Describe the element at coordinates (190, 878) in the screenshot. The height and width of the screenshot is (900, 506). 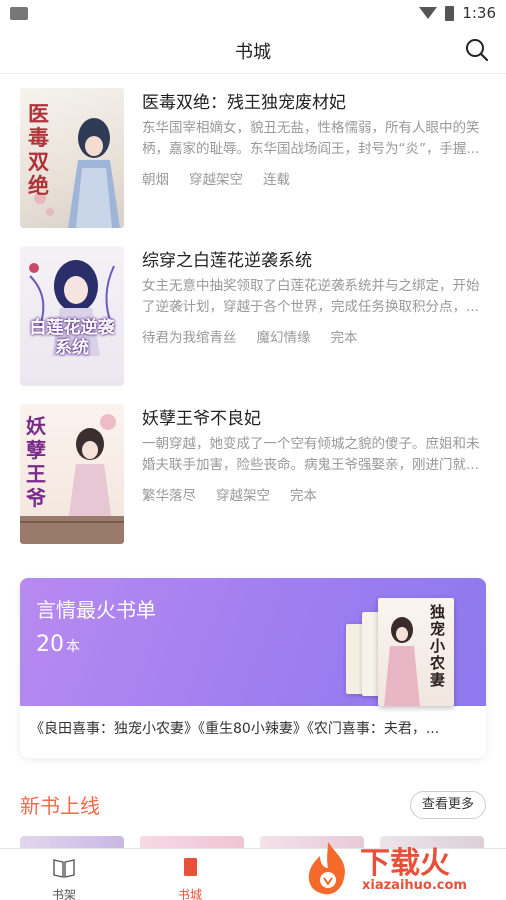
I see `tab-bookstore: 书城` at that location.